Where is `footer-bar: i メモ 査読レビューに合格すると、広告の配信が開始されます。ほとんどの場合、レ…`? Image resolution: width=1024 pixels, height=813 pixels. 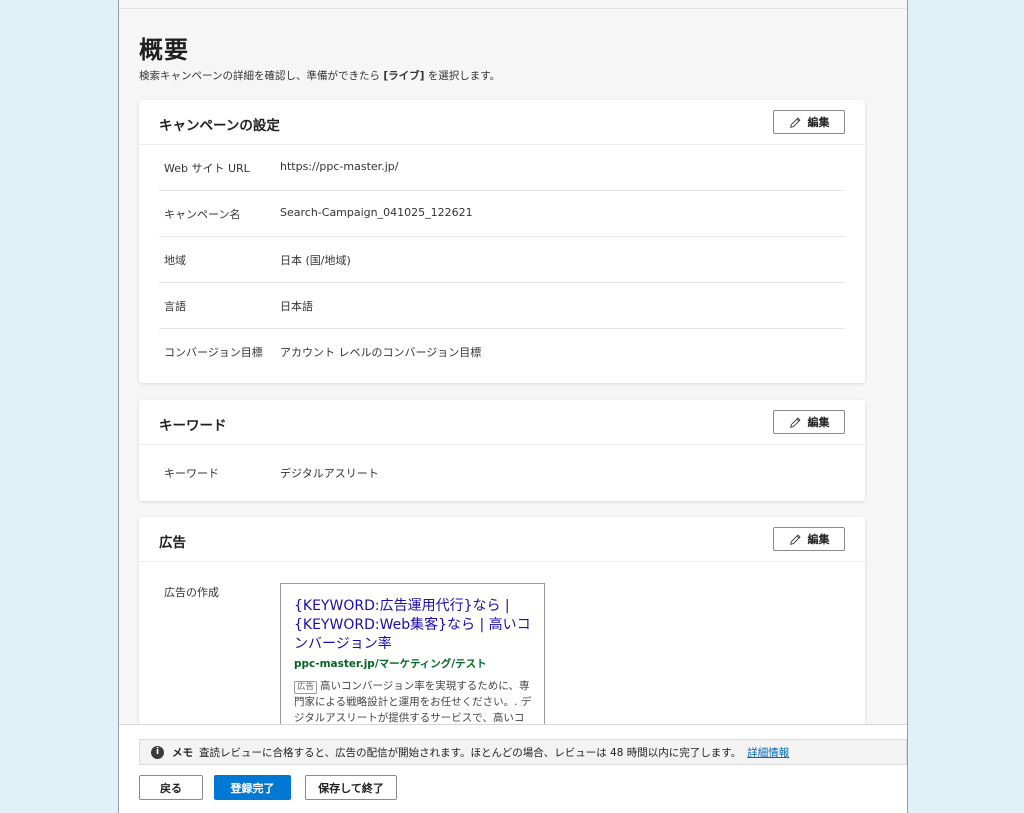 footer-bar: i メモ 査読レビューに合格すると、広告の配信が開始されます。ほとんどの場合、レ… is located at coordinates (513, 768).